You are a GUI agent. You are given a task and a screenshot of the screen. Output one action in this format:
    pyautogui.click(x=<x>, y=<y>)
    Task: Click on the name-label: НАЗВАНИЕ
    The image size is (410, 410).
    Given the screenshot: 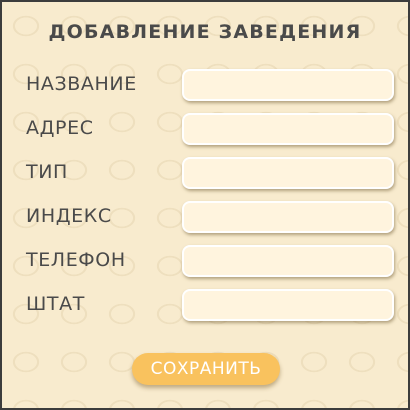 What is the action you would take?
    pyautogui.click(x=81, y=84)
    